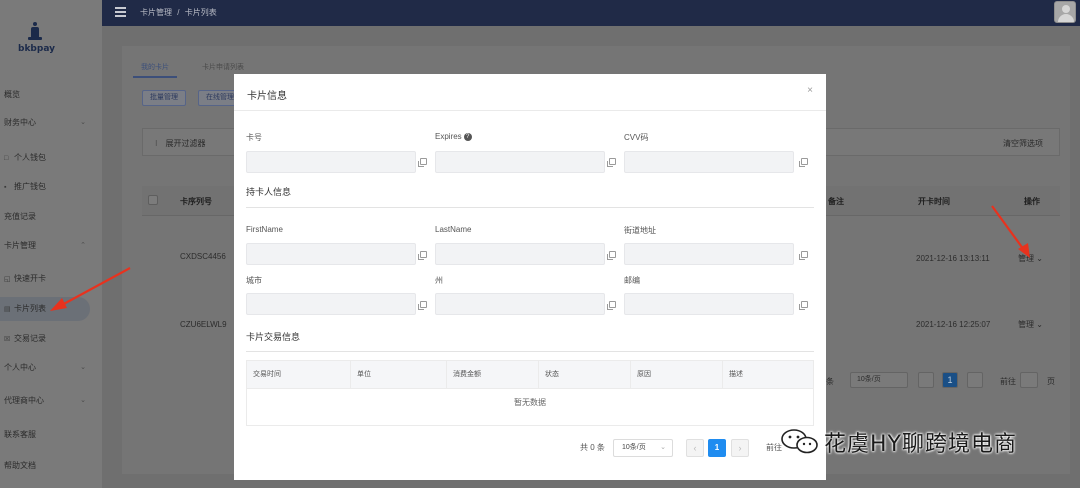 The height and width of the screenshot is (488, 1080). Describe the element at coordinates (520, 304) in the screenshot. I see `state-field` at that location.